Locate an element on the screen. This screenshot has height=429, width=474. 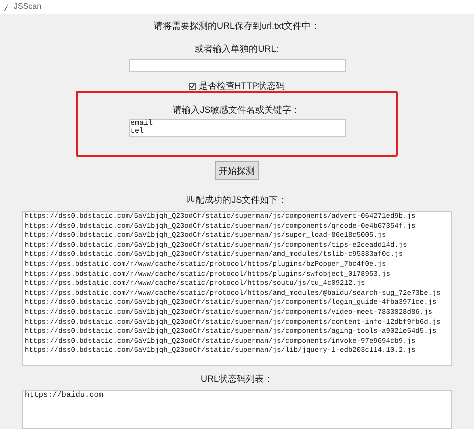
field-label: 或者输入单独的URL: is located at coordinates (237, 49).